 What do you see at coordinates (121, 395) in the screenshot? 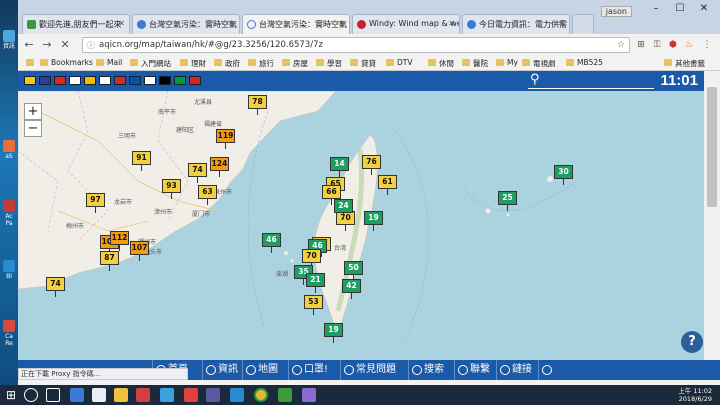
I see `folder-icon` at bounding box center [121, 395].